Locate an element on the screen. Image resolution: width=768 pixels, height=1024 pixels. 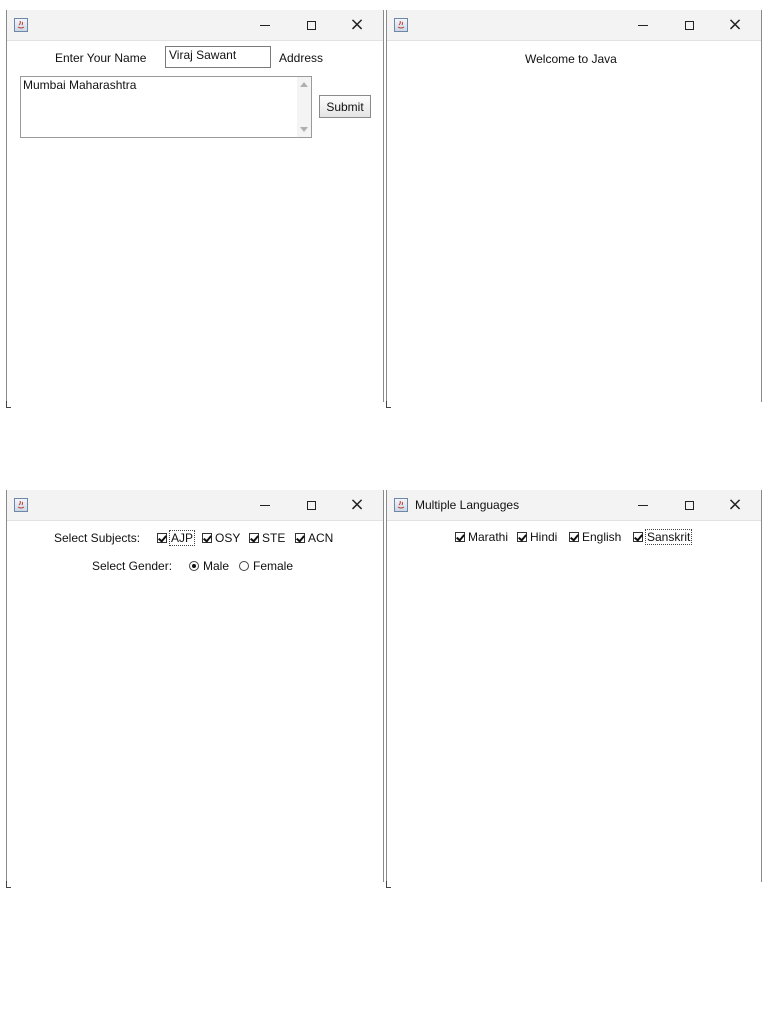
checkbox-label: Marathi is located at coordinates (488, 537).